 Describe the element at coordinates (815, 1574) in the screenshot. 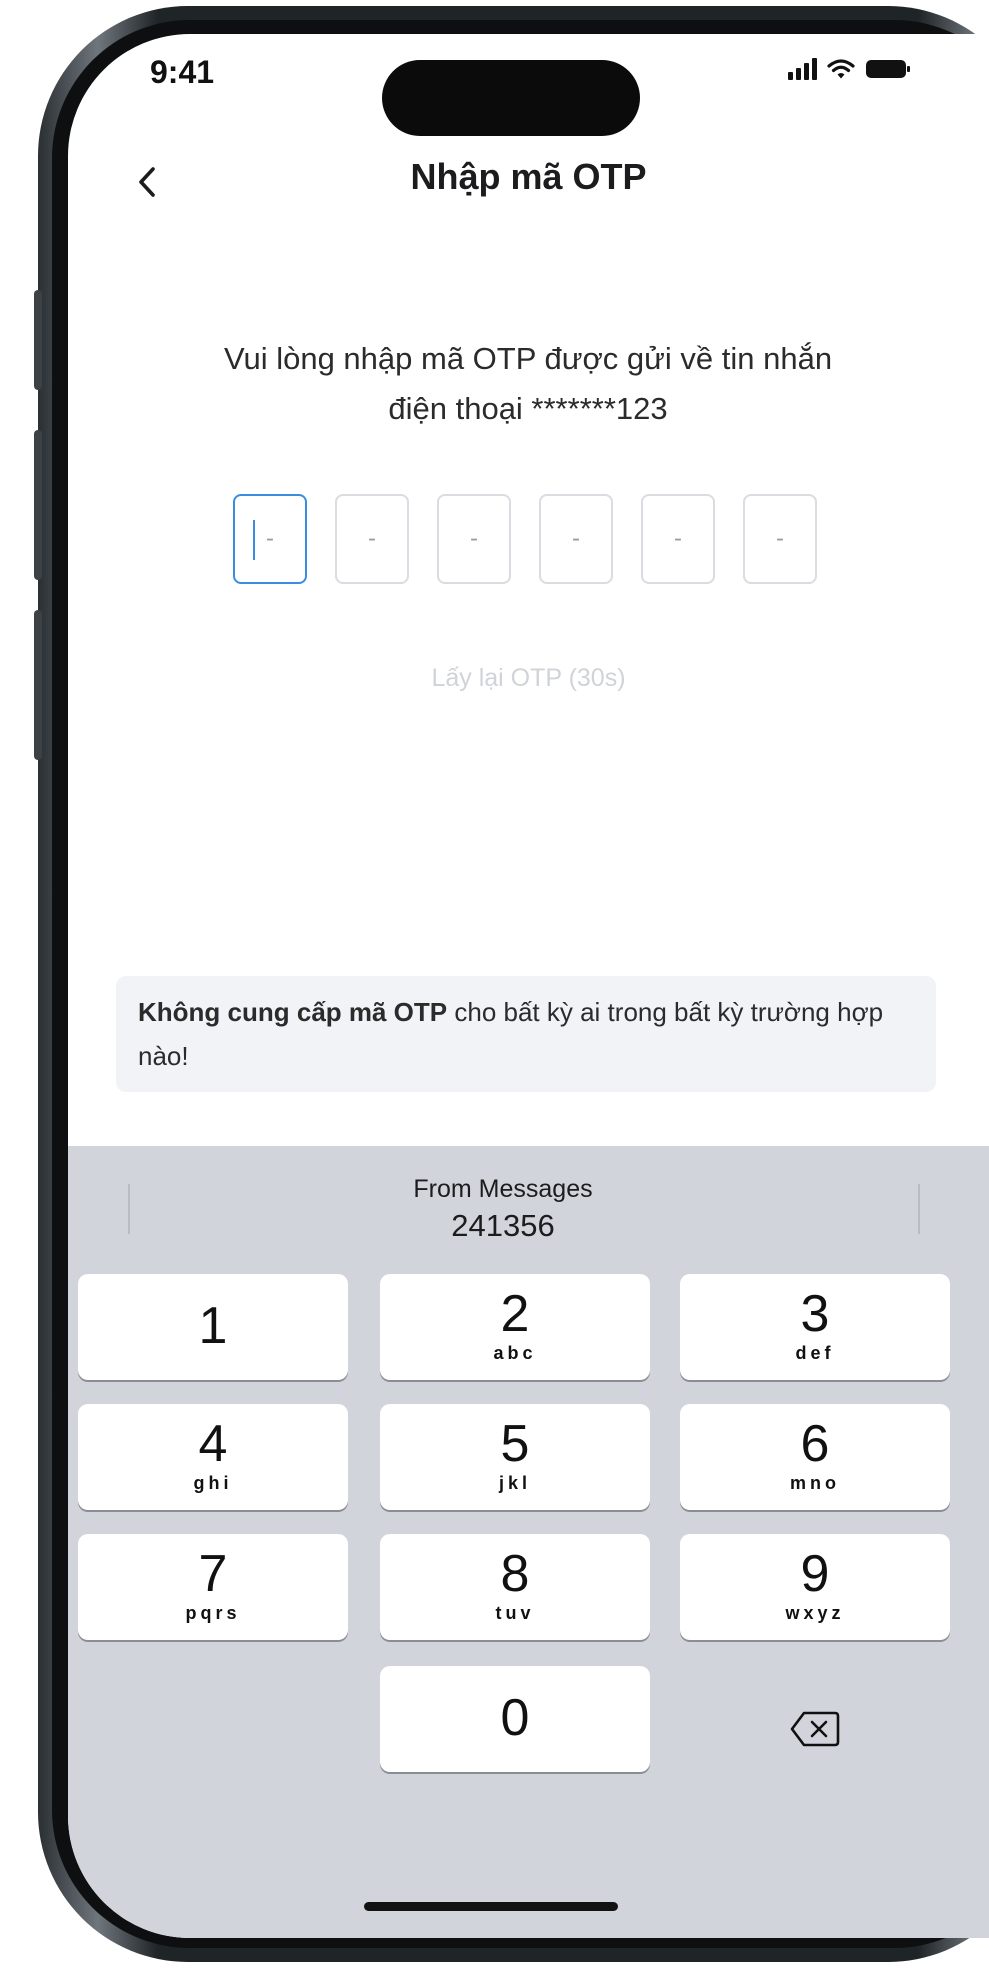

I see `key-digit: 9` at that location.